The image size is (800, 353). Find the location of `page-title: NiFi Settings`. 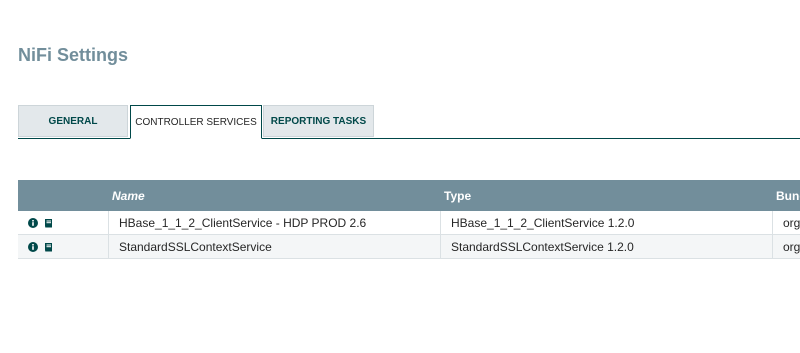

page-title: NiFi Settings is located at coordinates (73, 55).